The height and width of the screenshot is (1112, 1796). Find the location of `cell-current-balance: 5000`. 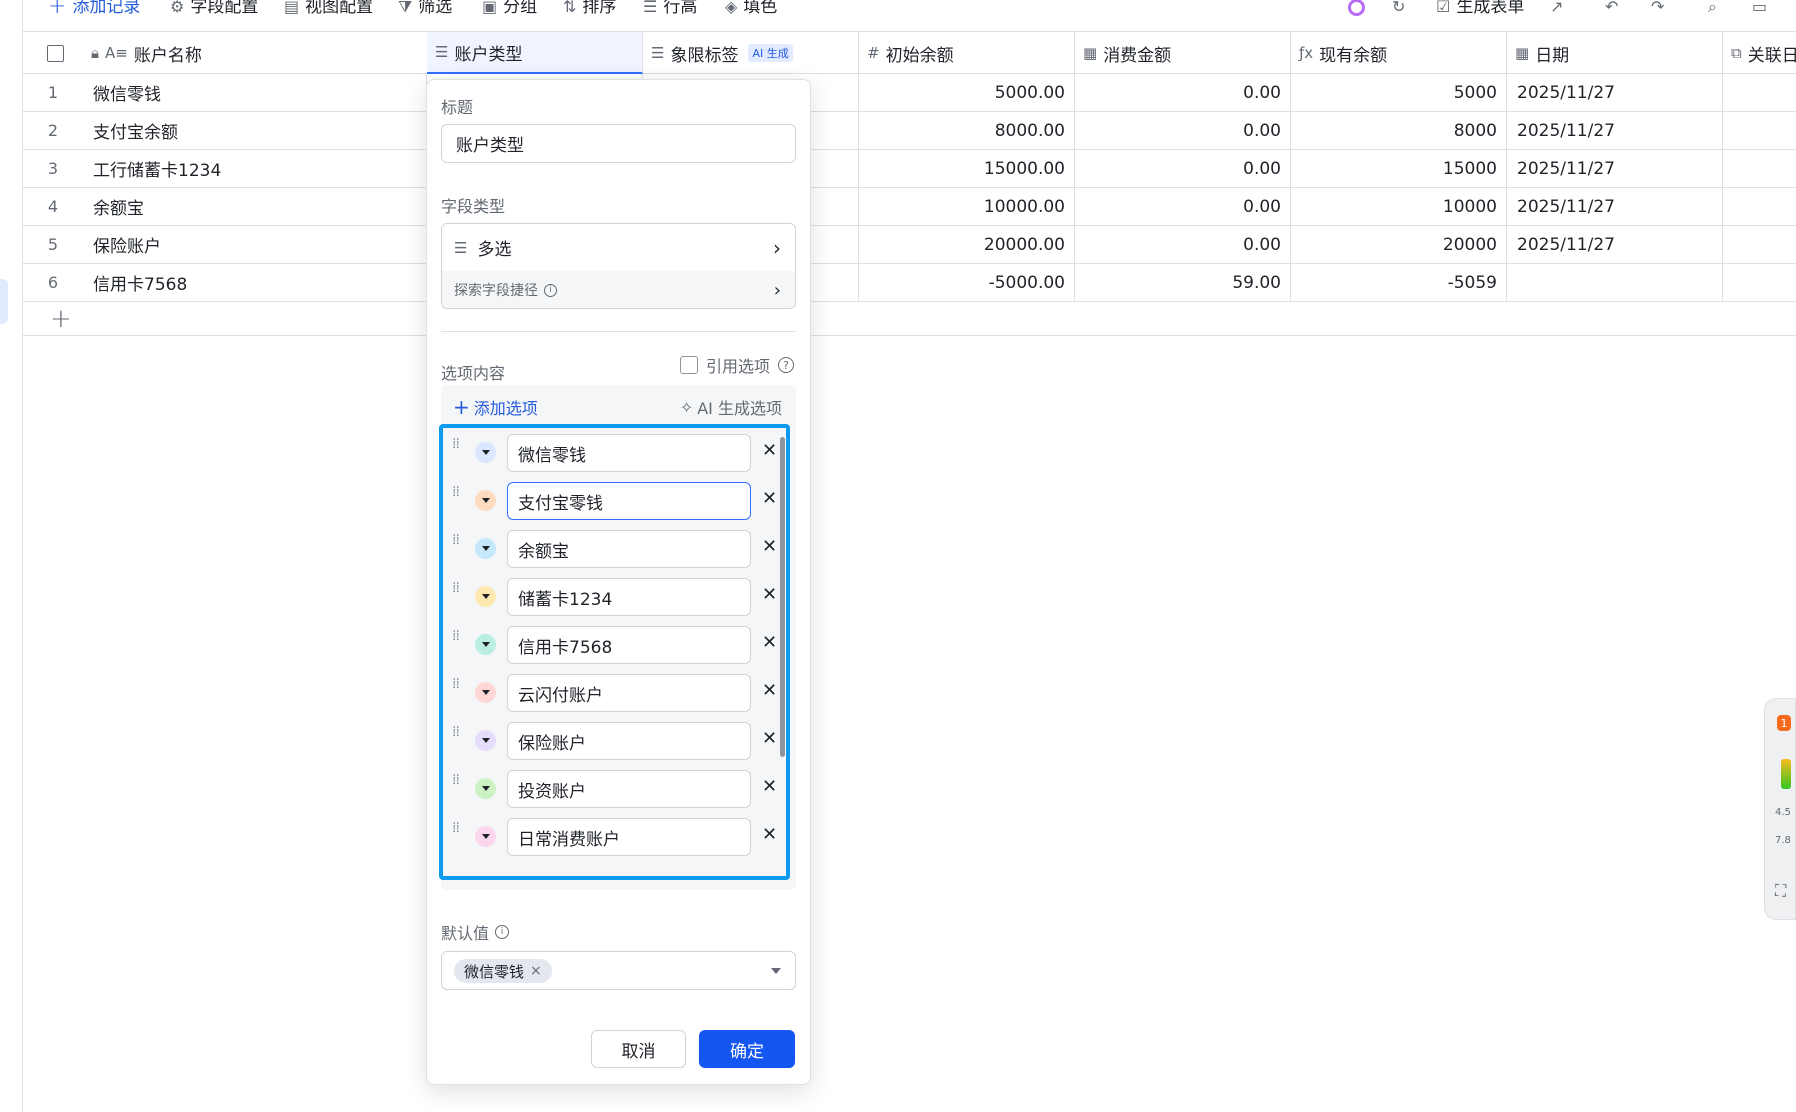

cell-current-balance: 5000 is located at coordinates (1399, 92).